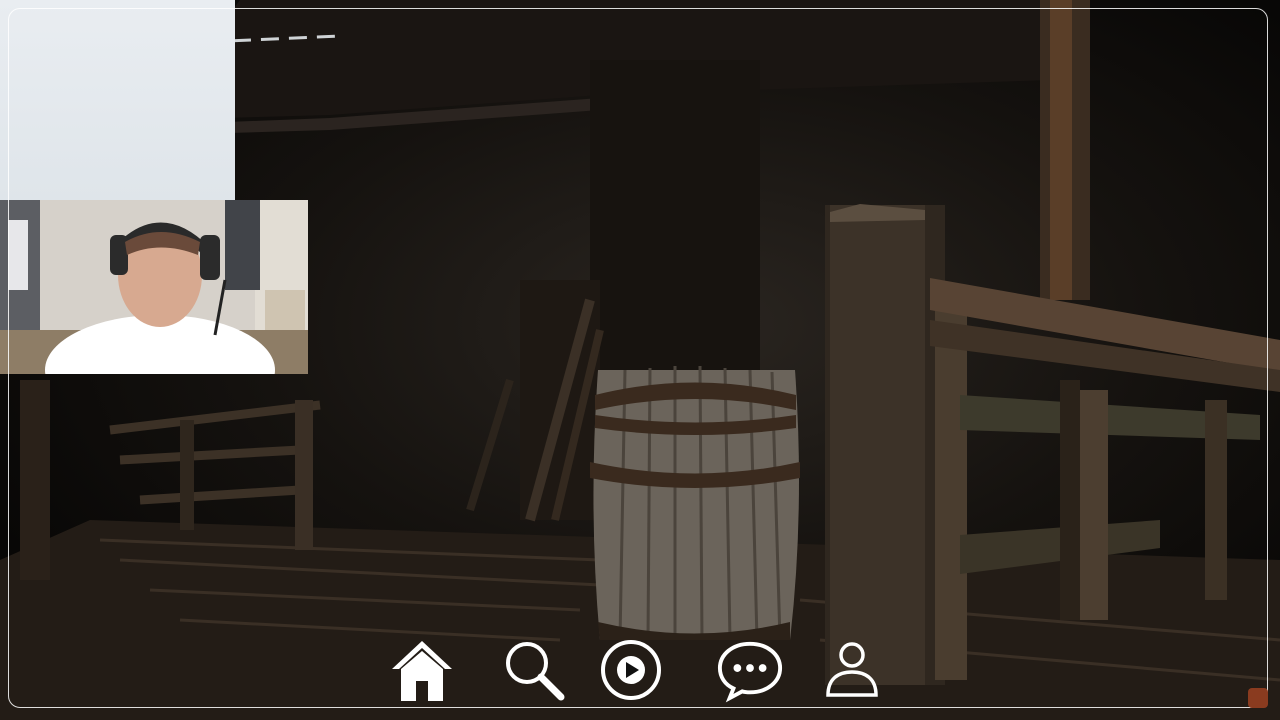 This screenshot has width=1280, height=720. I want to click on home-button, so click(422, 670).